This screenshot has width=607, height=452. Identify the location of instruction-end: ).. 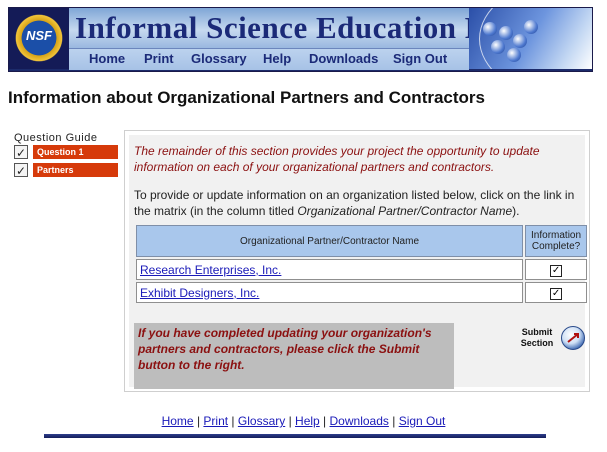
(516, 211).